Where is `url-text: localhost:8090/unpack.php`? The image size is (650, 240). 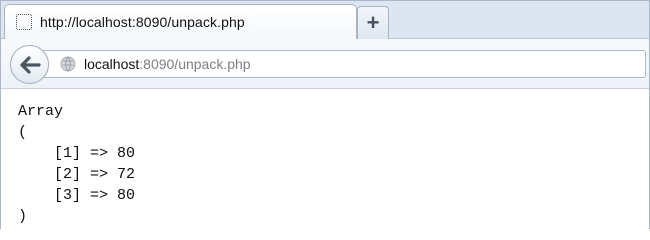
url-text: localhost:8090/unpack.php is located at coordinates (167, 64).